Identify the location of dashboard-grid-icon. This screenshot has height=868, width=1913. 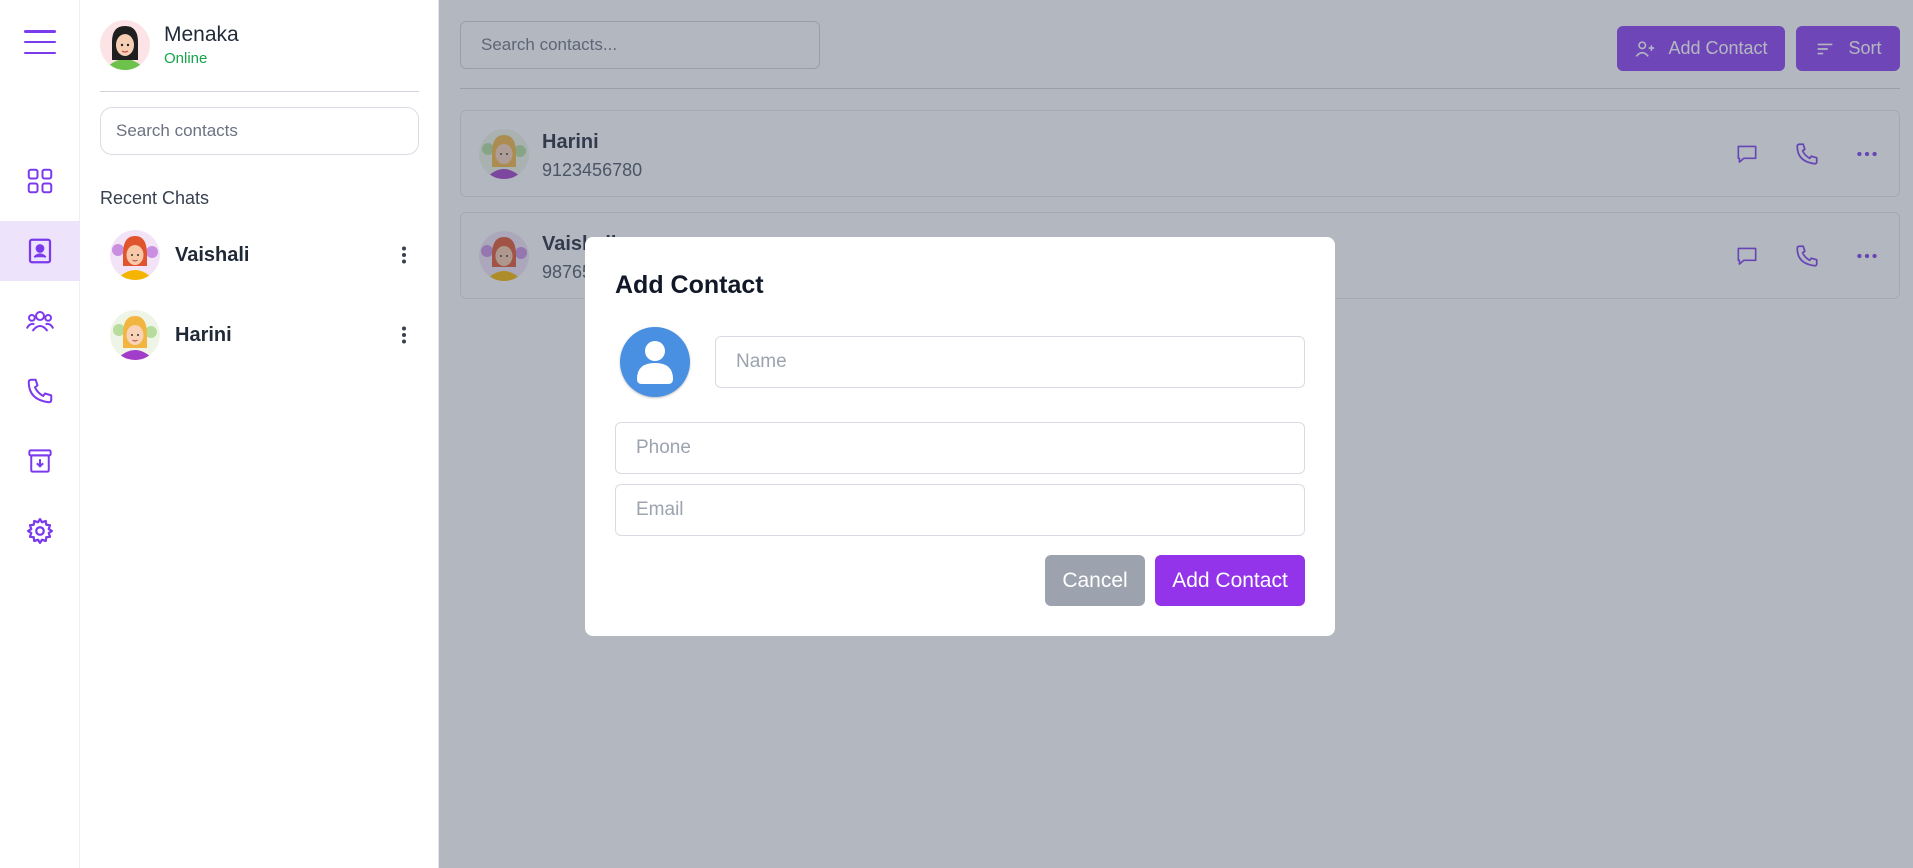
(40, 181).